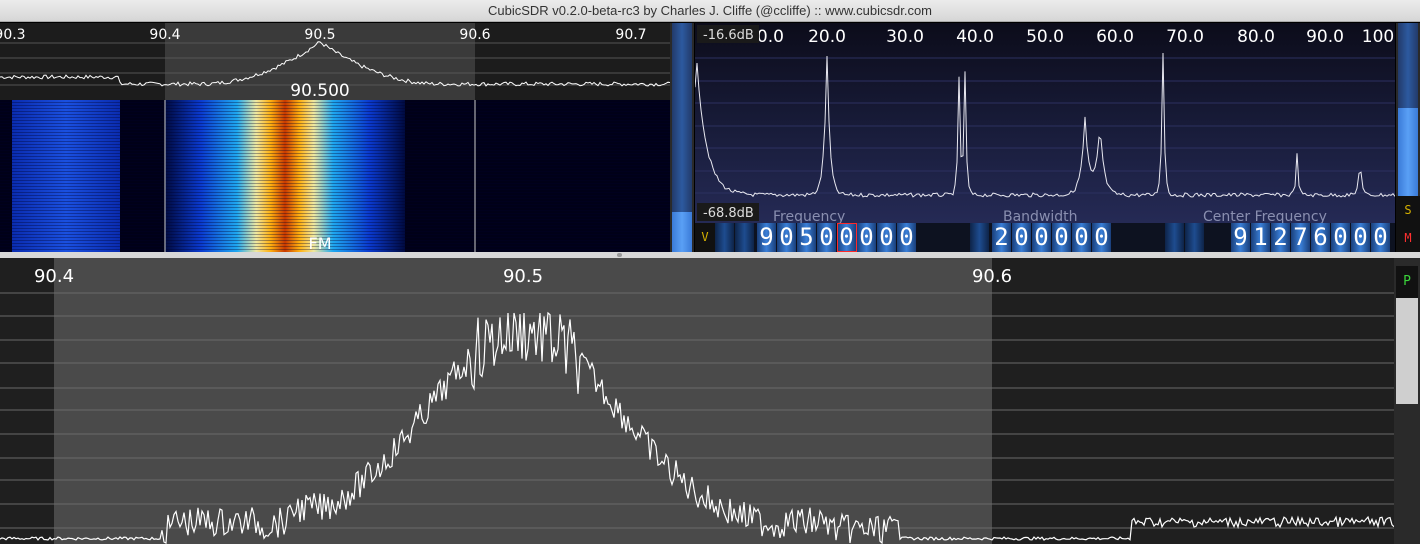 The image size is (1420, 544). I want to click on frequency-label: Frequency, so click(809, 216).